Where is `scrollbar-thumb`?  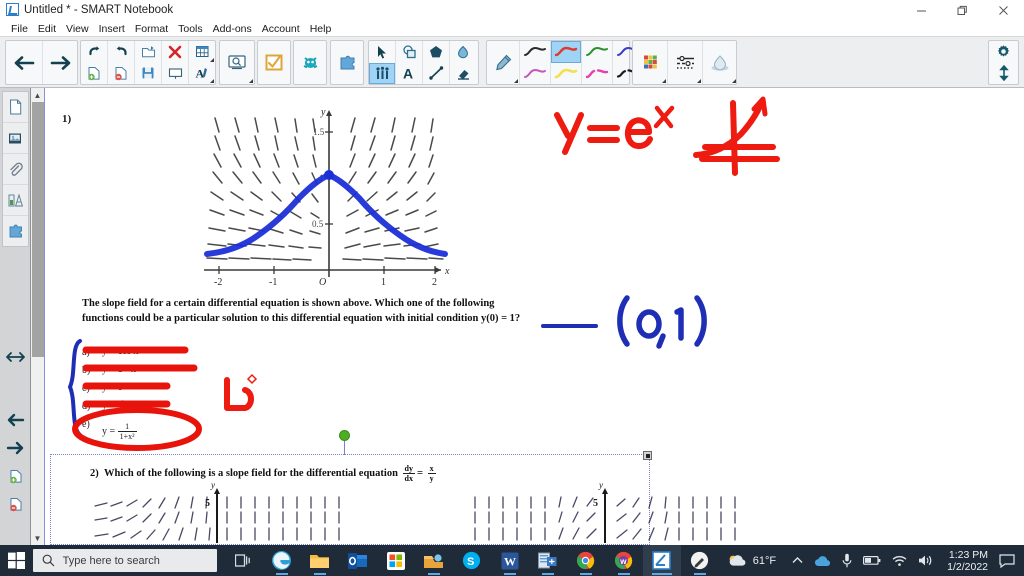 scrollbar-thumb is located at coordinates (38, 229).